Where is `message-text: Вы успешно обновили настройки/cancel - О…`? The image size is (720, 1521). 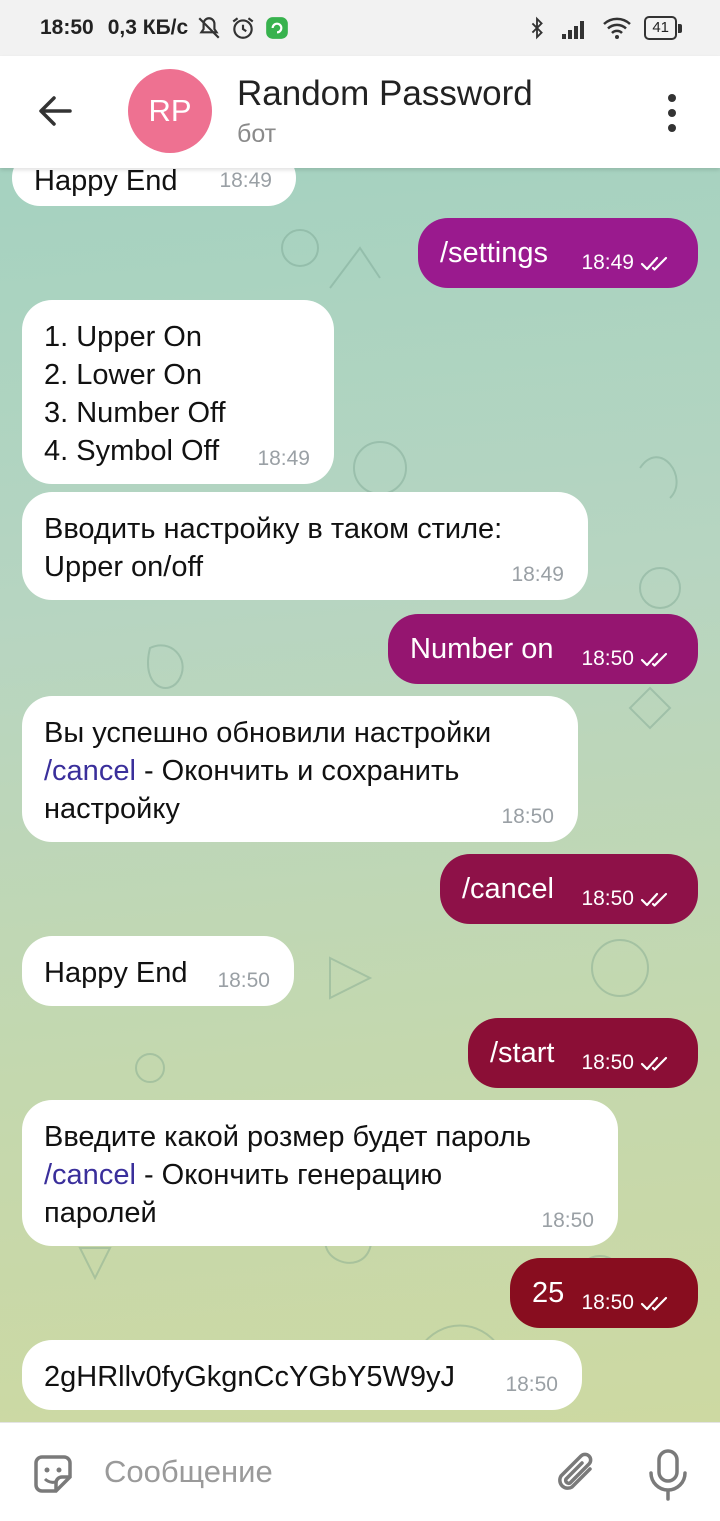 message-text: Вы успешно обновили настройки/cancel - О… is located at coordinates (299, 771).